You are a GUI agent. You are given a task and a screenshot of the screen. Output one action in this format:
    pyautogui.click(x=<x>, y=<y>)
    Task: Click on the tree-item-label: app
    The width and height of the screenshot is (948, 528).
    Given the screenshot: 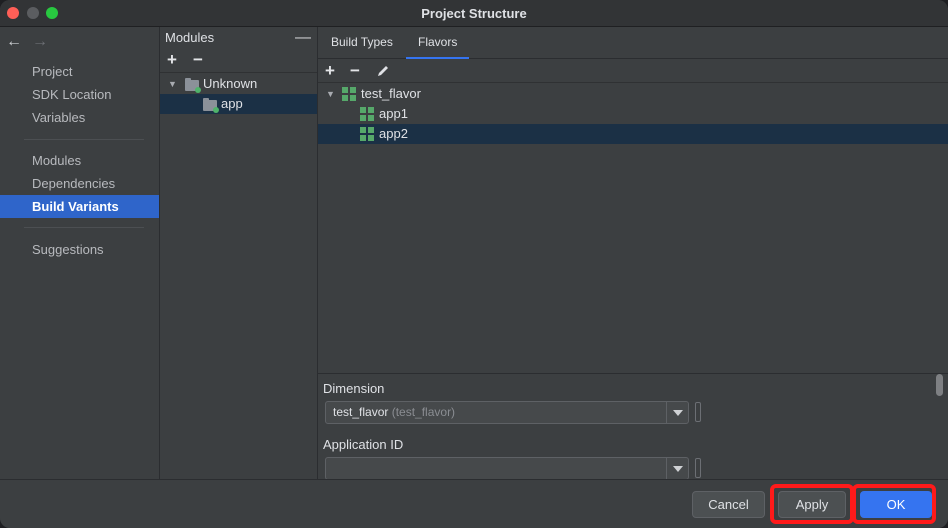 What is the action you would take?
    pyautogui.click(x=232, y=103)
    